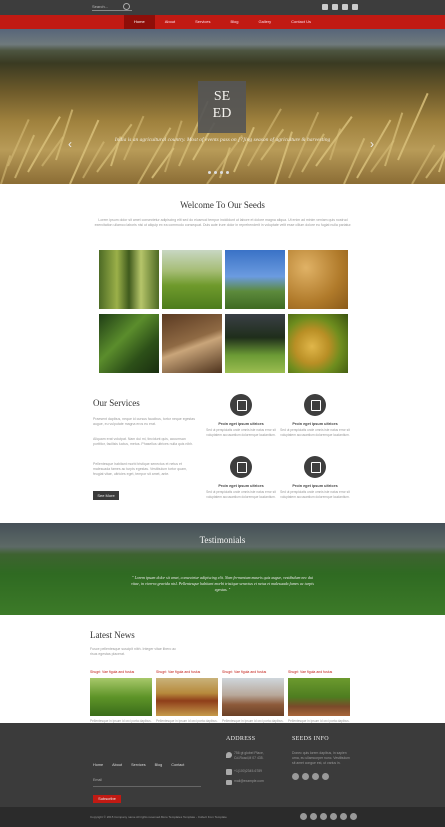 The width and height of the screenshot is (445, 827). Describe the element at coordinates (248, 771) in the screenshot. I see `footer-phone: +1(100)2345-6789` at that location.